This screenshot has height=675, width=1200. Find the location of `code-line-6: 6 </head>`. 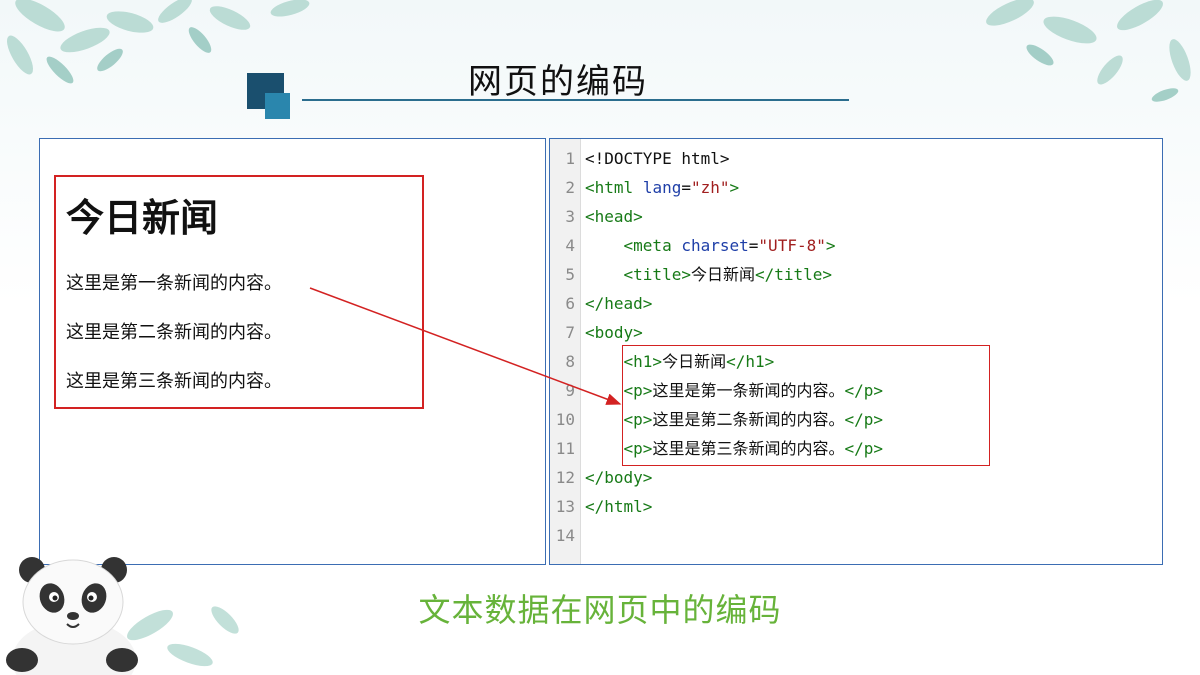

code-line-6: 6 </head> is located at coordinates (601, 303).